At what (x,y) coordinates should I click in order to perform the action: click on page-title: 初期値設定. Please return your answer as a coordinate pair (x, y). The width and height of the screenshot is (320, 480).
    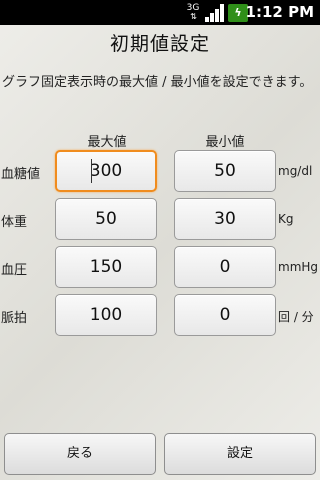
    Looking at the image, I should click on (159, 44).